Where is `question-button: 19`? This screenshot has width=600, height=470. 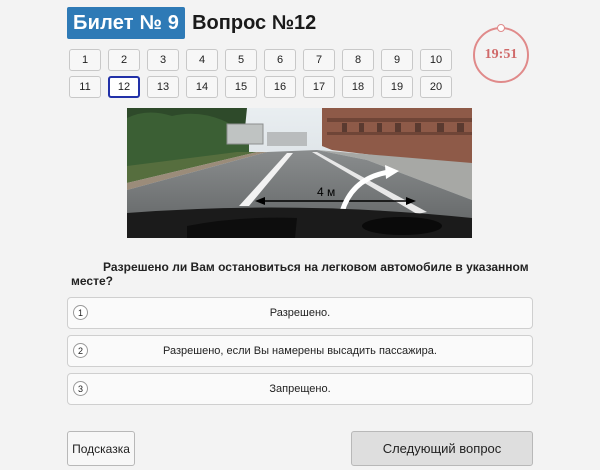 question-button: 19 is located at coordinates (397, 87).